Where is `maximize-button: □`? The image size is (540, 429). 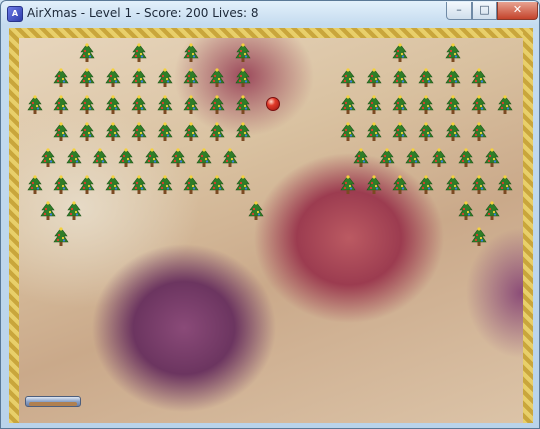 maximize-button: □ is located at coordinates (484, 11).